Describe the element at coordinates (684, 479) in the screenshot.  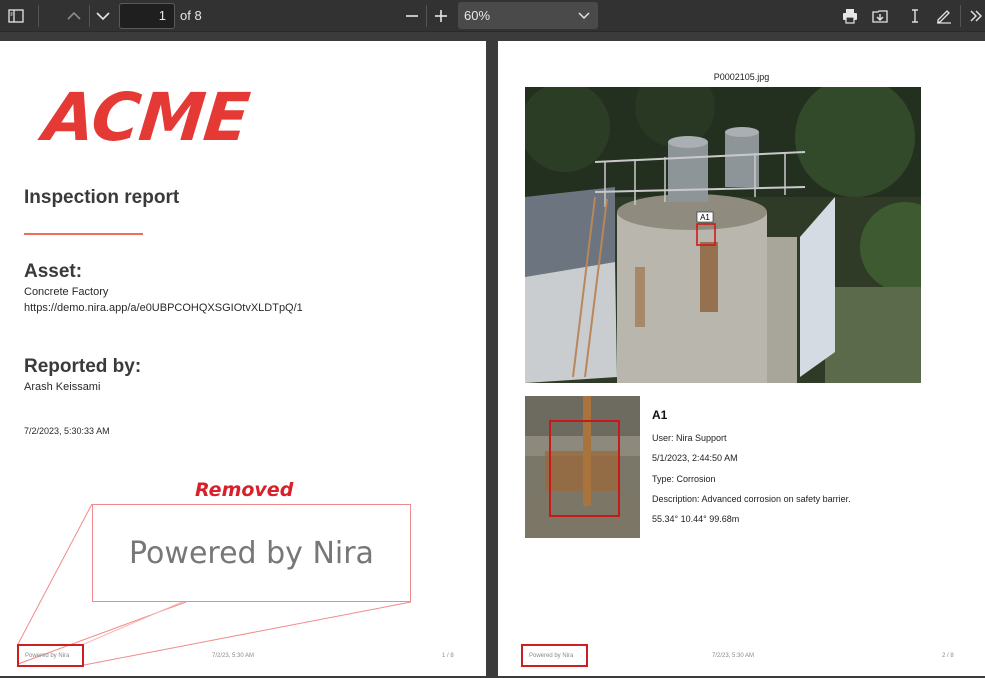
I see `annotation-type: Type: Corrosion` at that location.